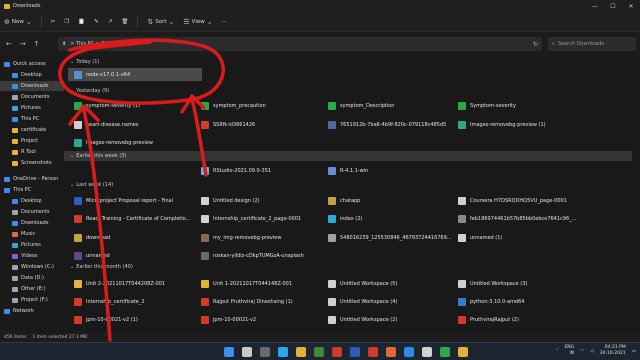 The image size is (640, 360). I want to click on file-item: unnamed (1), so click(520, 238).